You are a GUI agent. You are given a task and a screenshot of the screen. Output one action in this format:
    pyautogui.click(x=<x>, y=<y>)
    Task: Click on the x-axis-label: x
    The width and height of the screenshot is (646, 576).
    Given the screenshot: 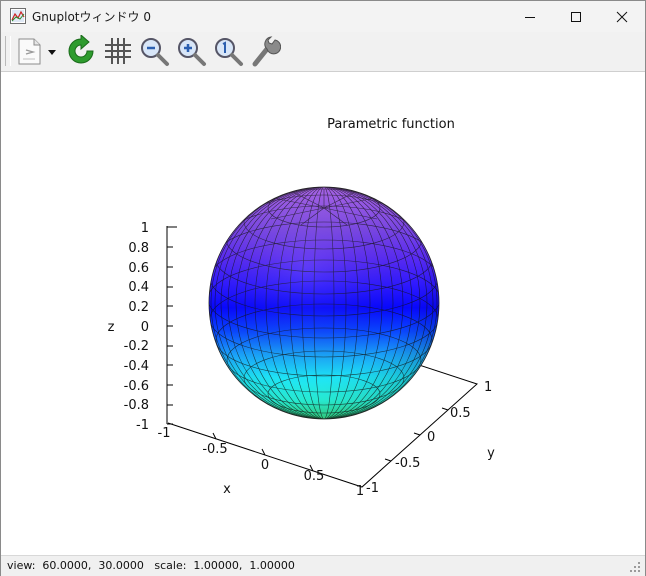 What is the action you would take?
    pyautogui.click(x=227, y=489)
    